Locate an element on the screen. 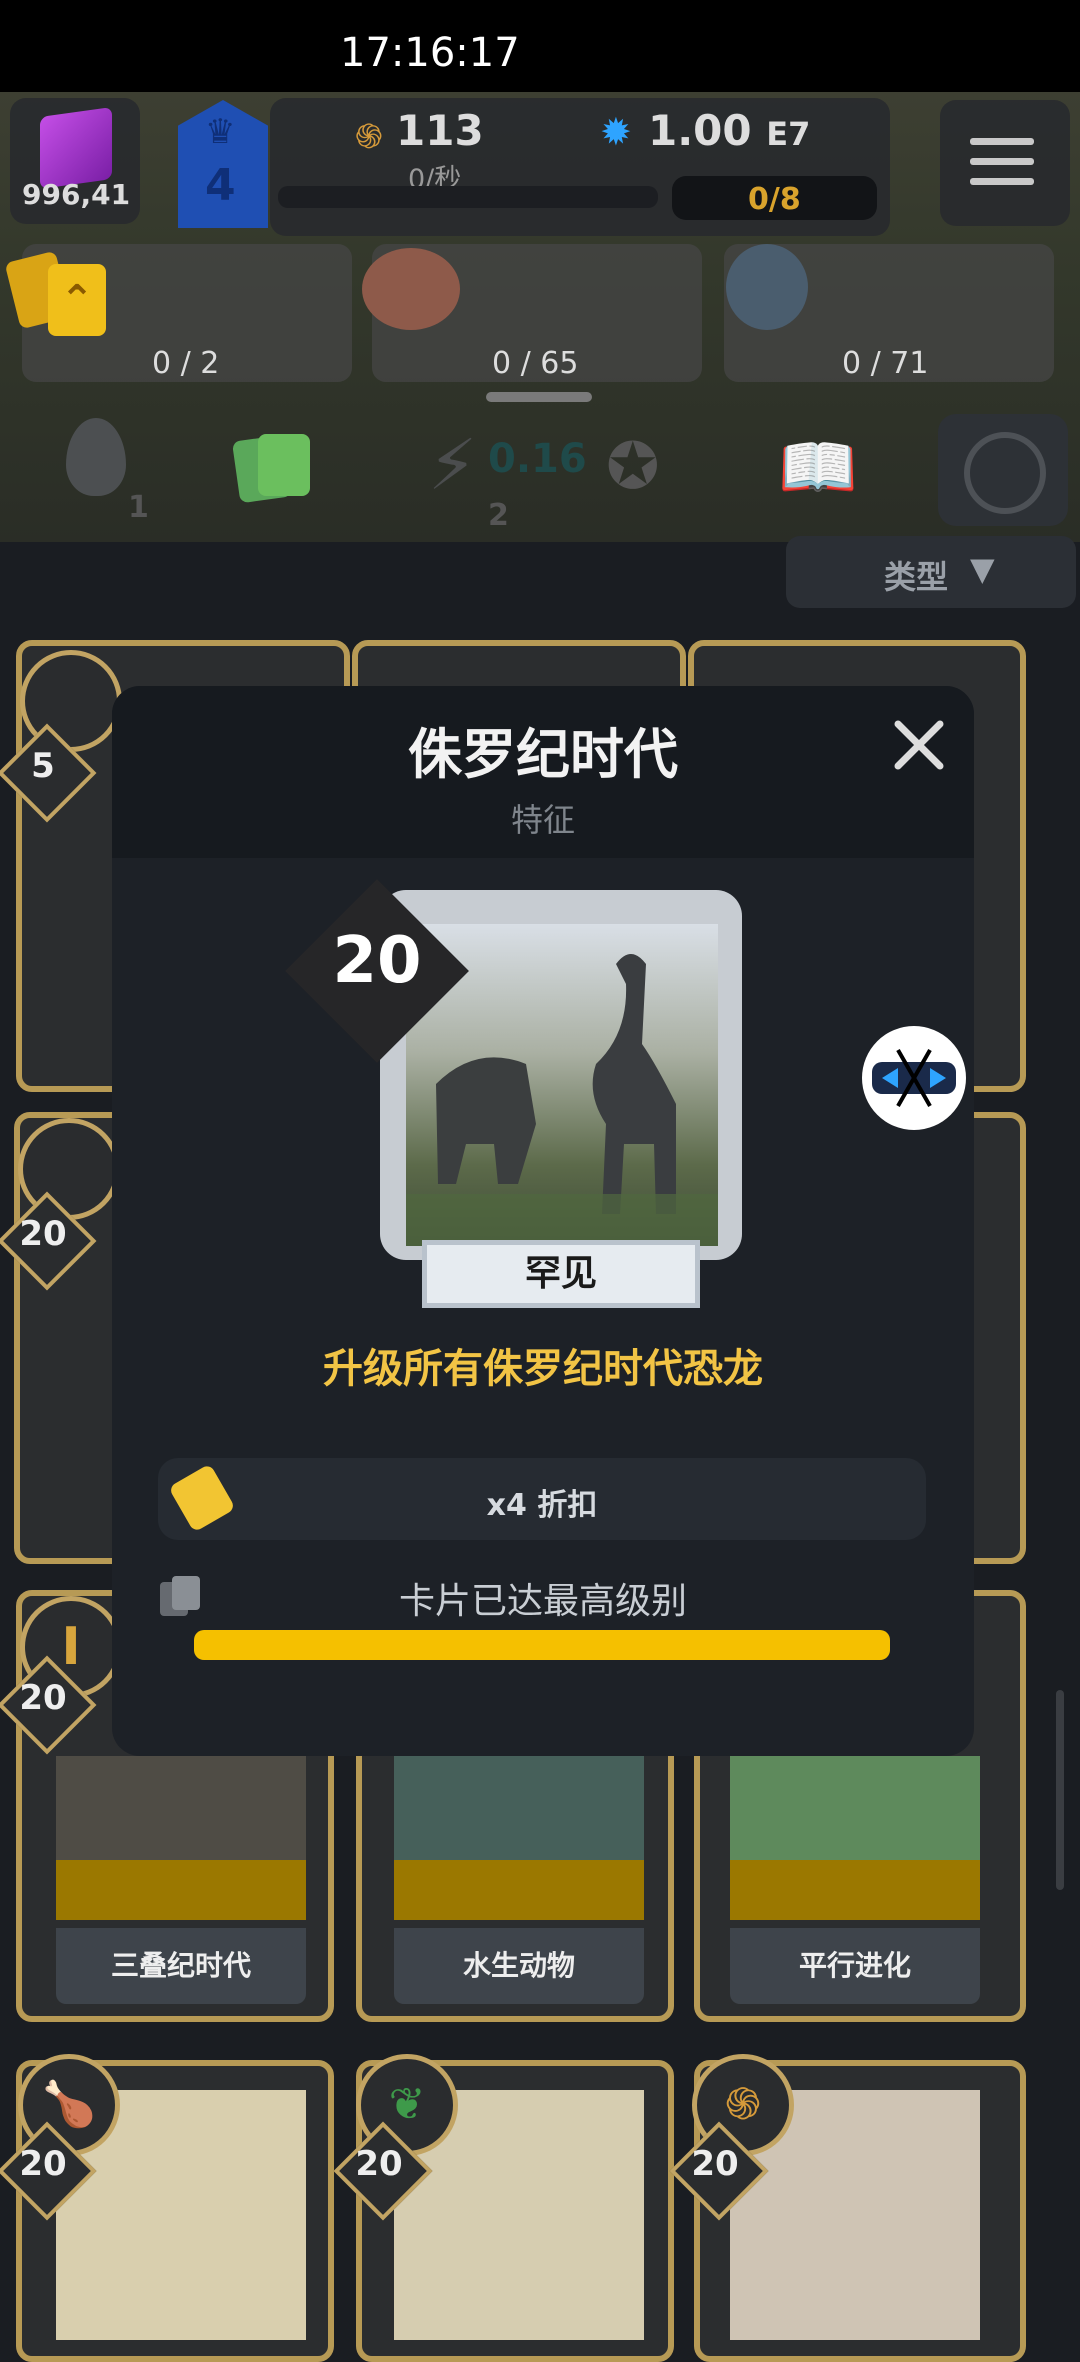  cards-upgrade-icon: ⌃ is located at coordinates (55, 293).